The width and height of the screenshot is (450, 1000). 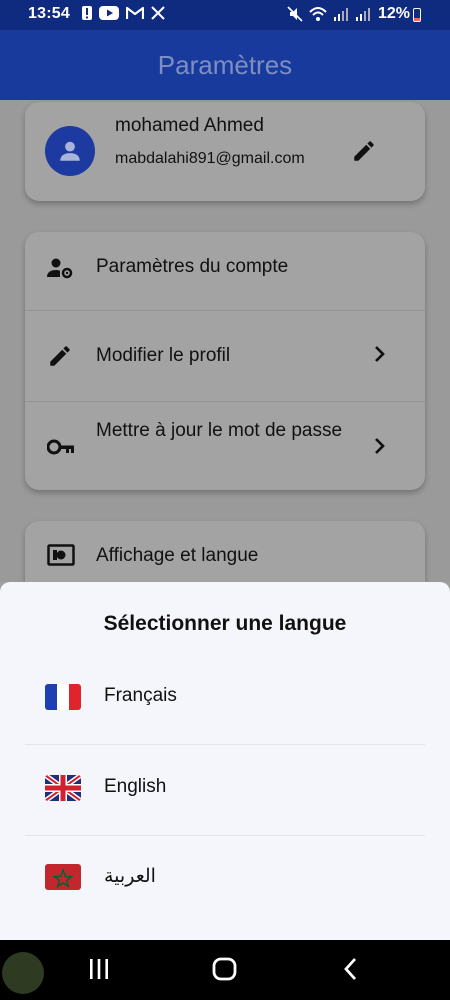 I want to click on x-icon, so click(x=158, y=14).